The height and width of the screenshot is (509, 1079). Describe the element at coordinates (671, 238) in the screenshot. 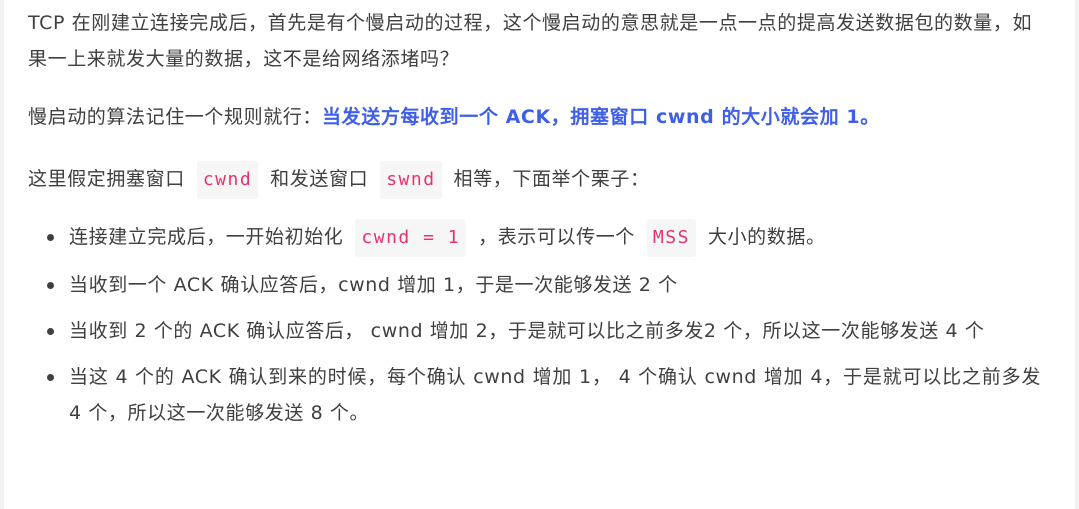

I see `inline-code-mss: MSS` at that location.